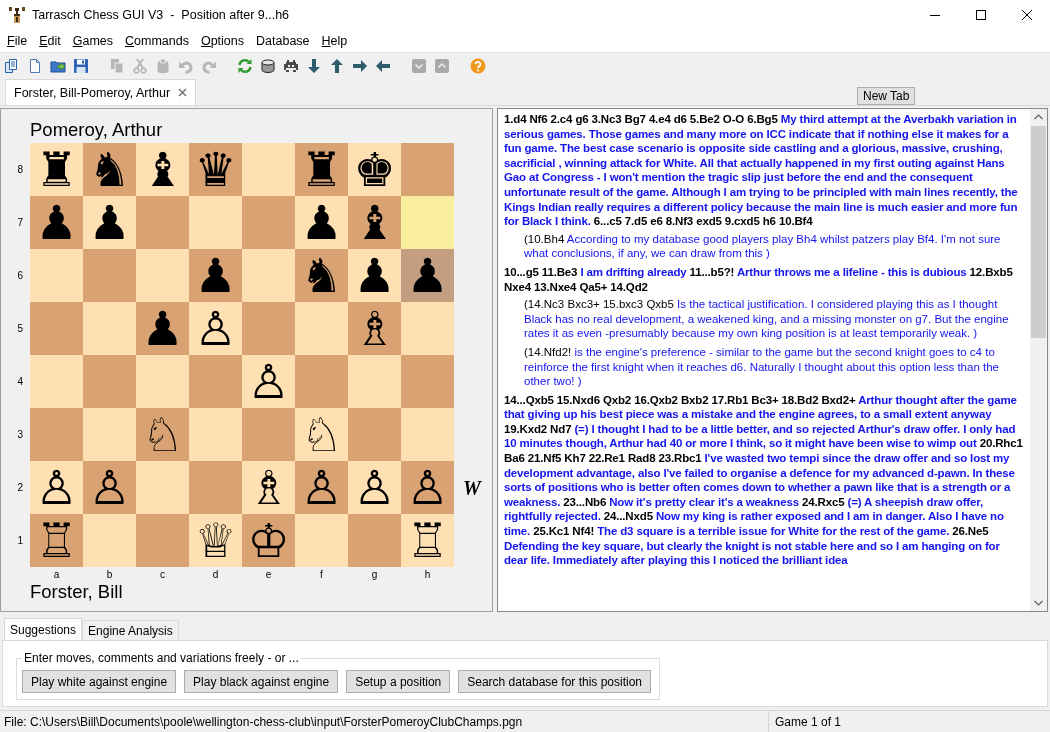 The image size is (1050, 732). Describe the element at coordinates (222, 41) in the screenshot. I see `menu-item: Options` at that location.